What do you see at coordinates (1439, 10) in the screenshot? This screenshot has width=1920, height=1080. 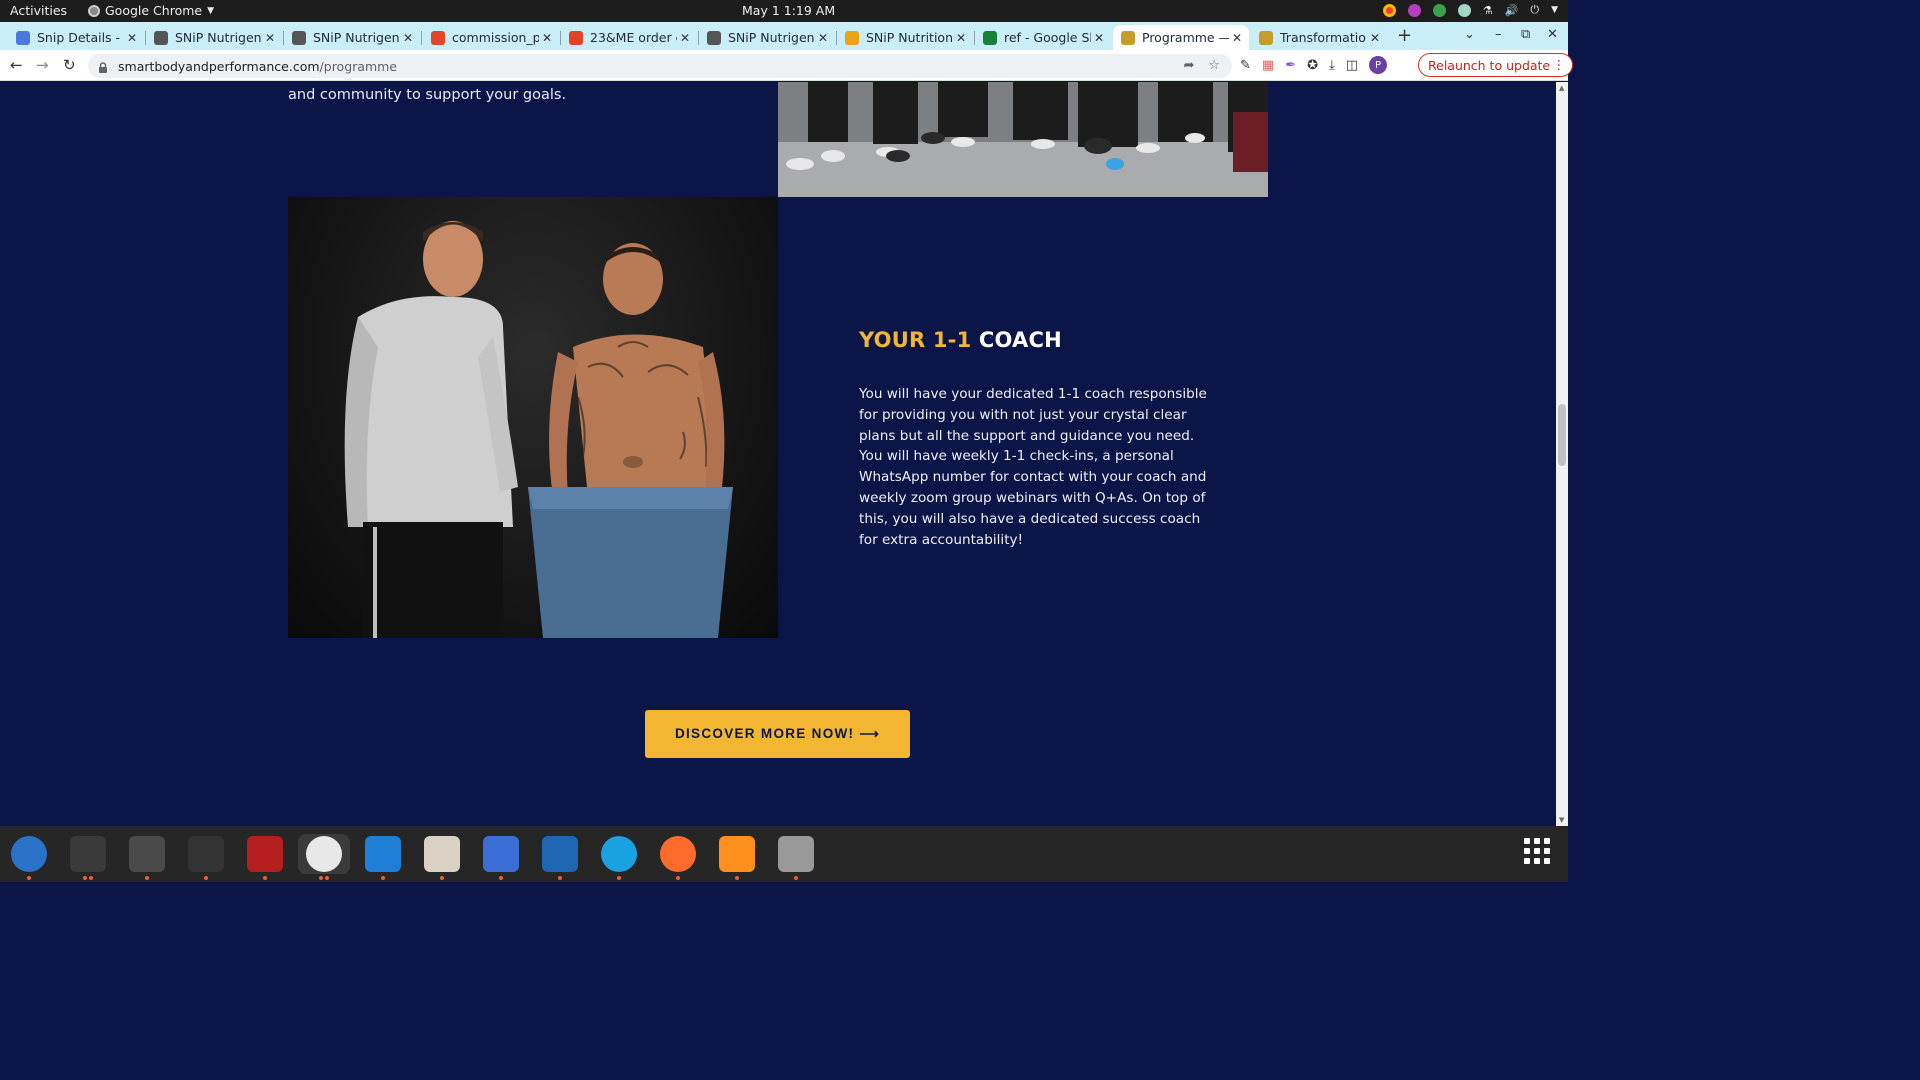 I see `update-tray-icon` at bounding box center [1439, 10].